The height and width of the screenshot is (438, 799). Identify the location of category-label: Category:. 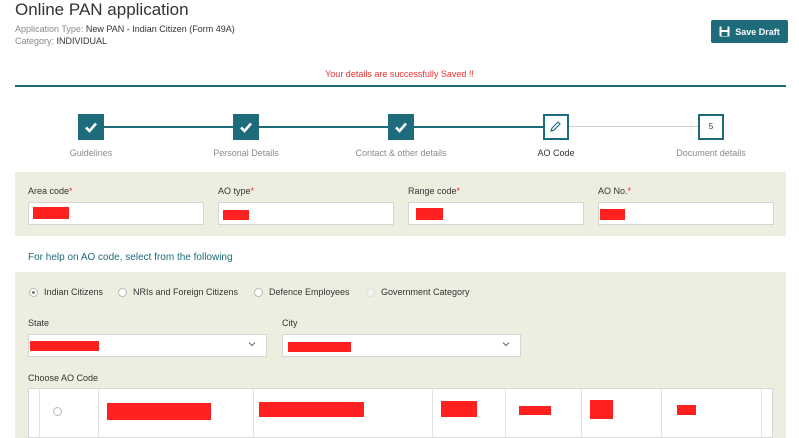
(36, 41).